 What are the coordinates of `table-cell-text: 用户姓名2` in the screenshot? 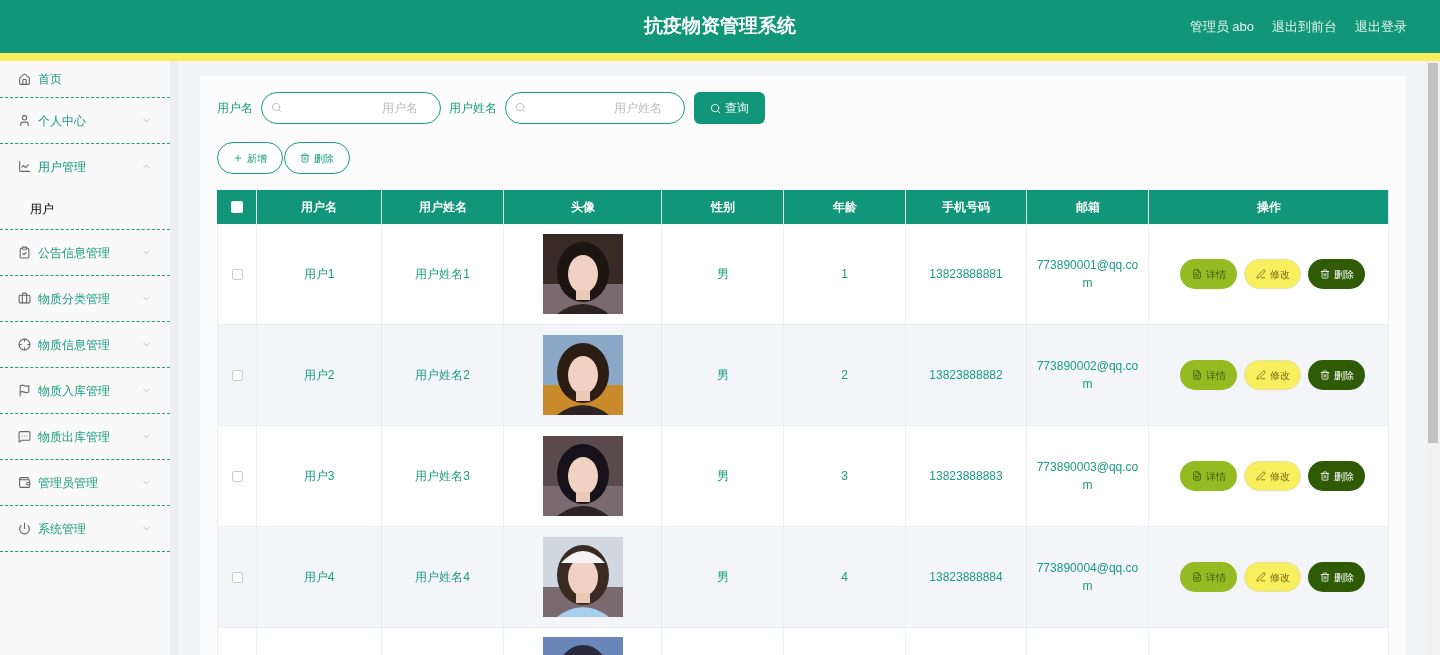 It's located at (442, 375).